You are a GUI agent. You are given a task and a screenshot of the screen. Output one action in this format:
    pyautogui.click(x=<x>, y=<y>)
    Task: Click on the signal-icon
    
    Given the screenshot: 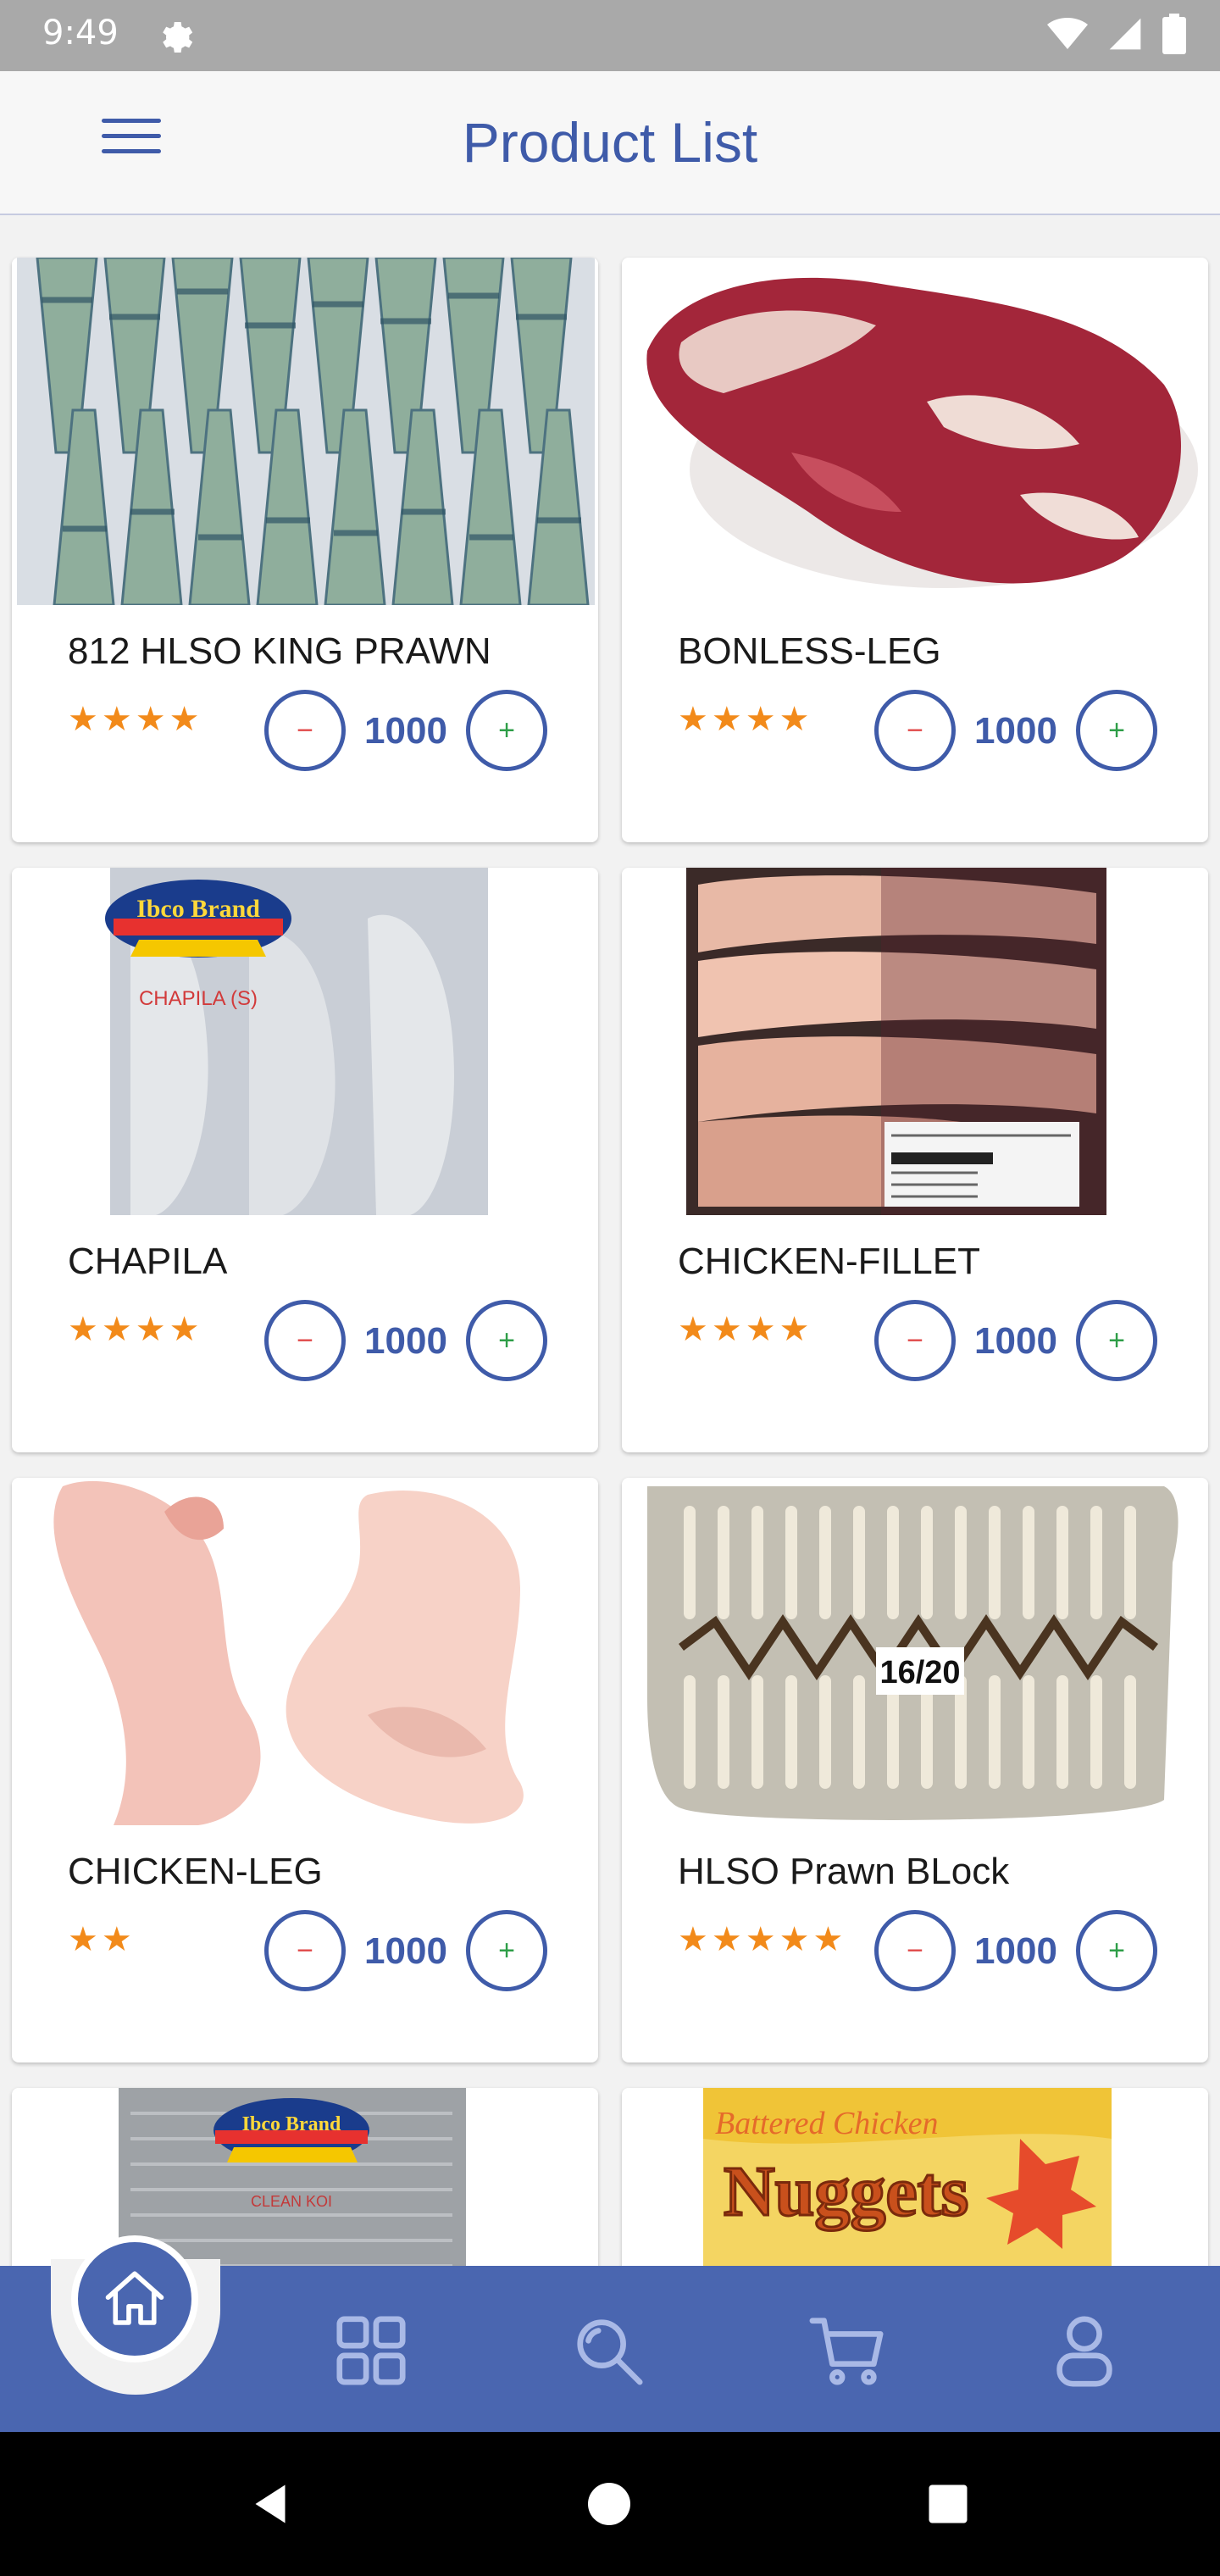 What is the action you would take?
    pyautogui.click(x=1125, y=36)
    